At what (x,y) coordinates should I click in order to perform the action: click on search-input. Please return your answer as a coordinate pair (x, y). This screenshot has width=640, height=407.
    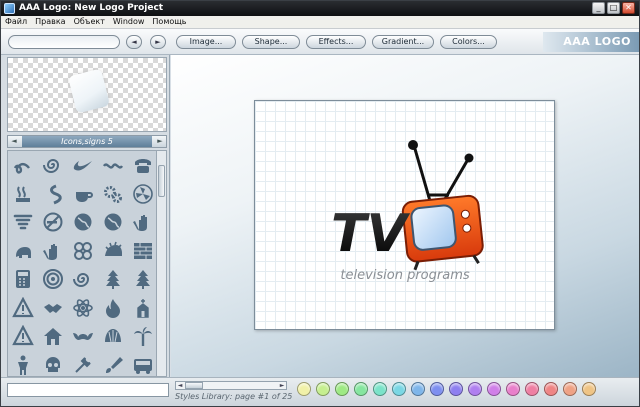
    Looking at the image, I should click on (64, 42).